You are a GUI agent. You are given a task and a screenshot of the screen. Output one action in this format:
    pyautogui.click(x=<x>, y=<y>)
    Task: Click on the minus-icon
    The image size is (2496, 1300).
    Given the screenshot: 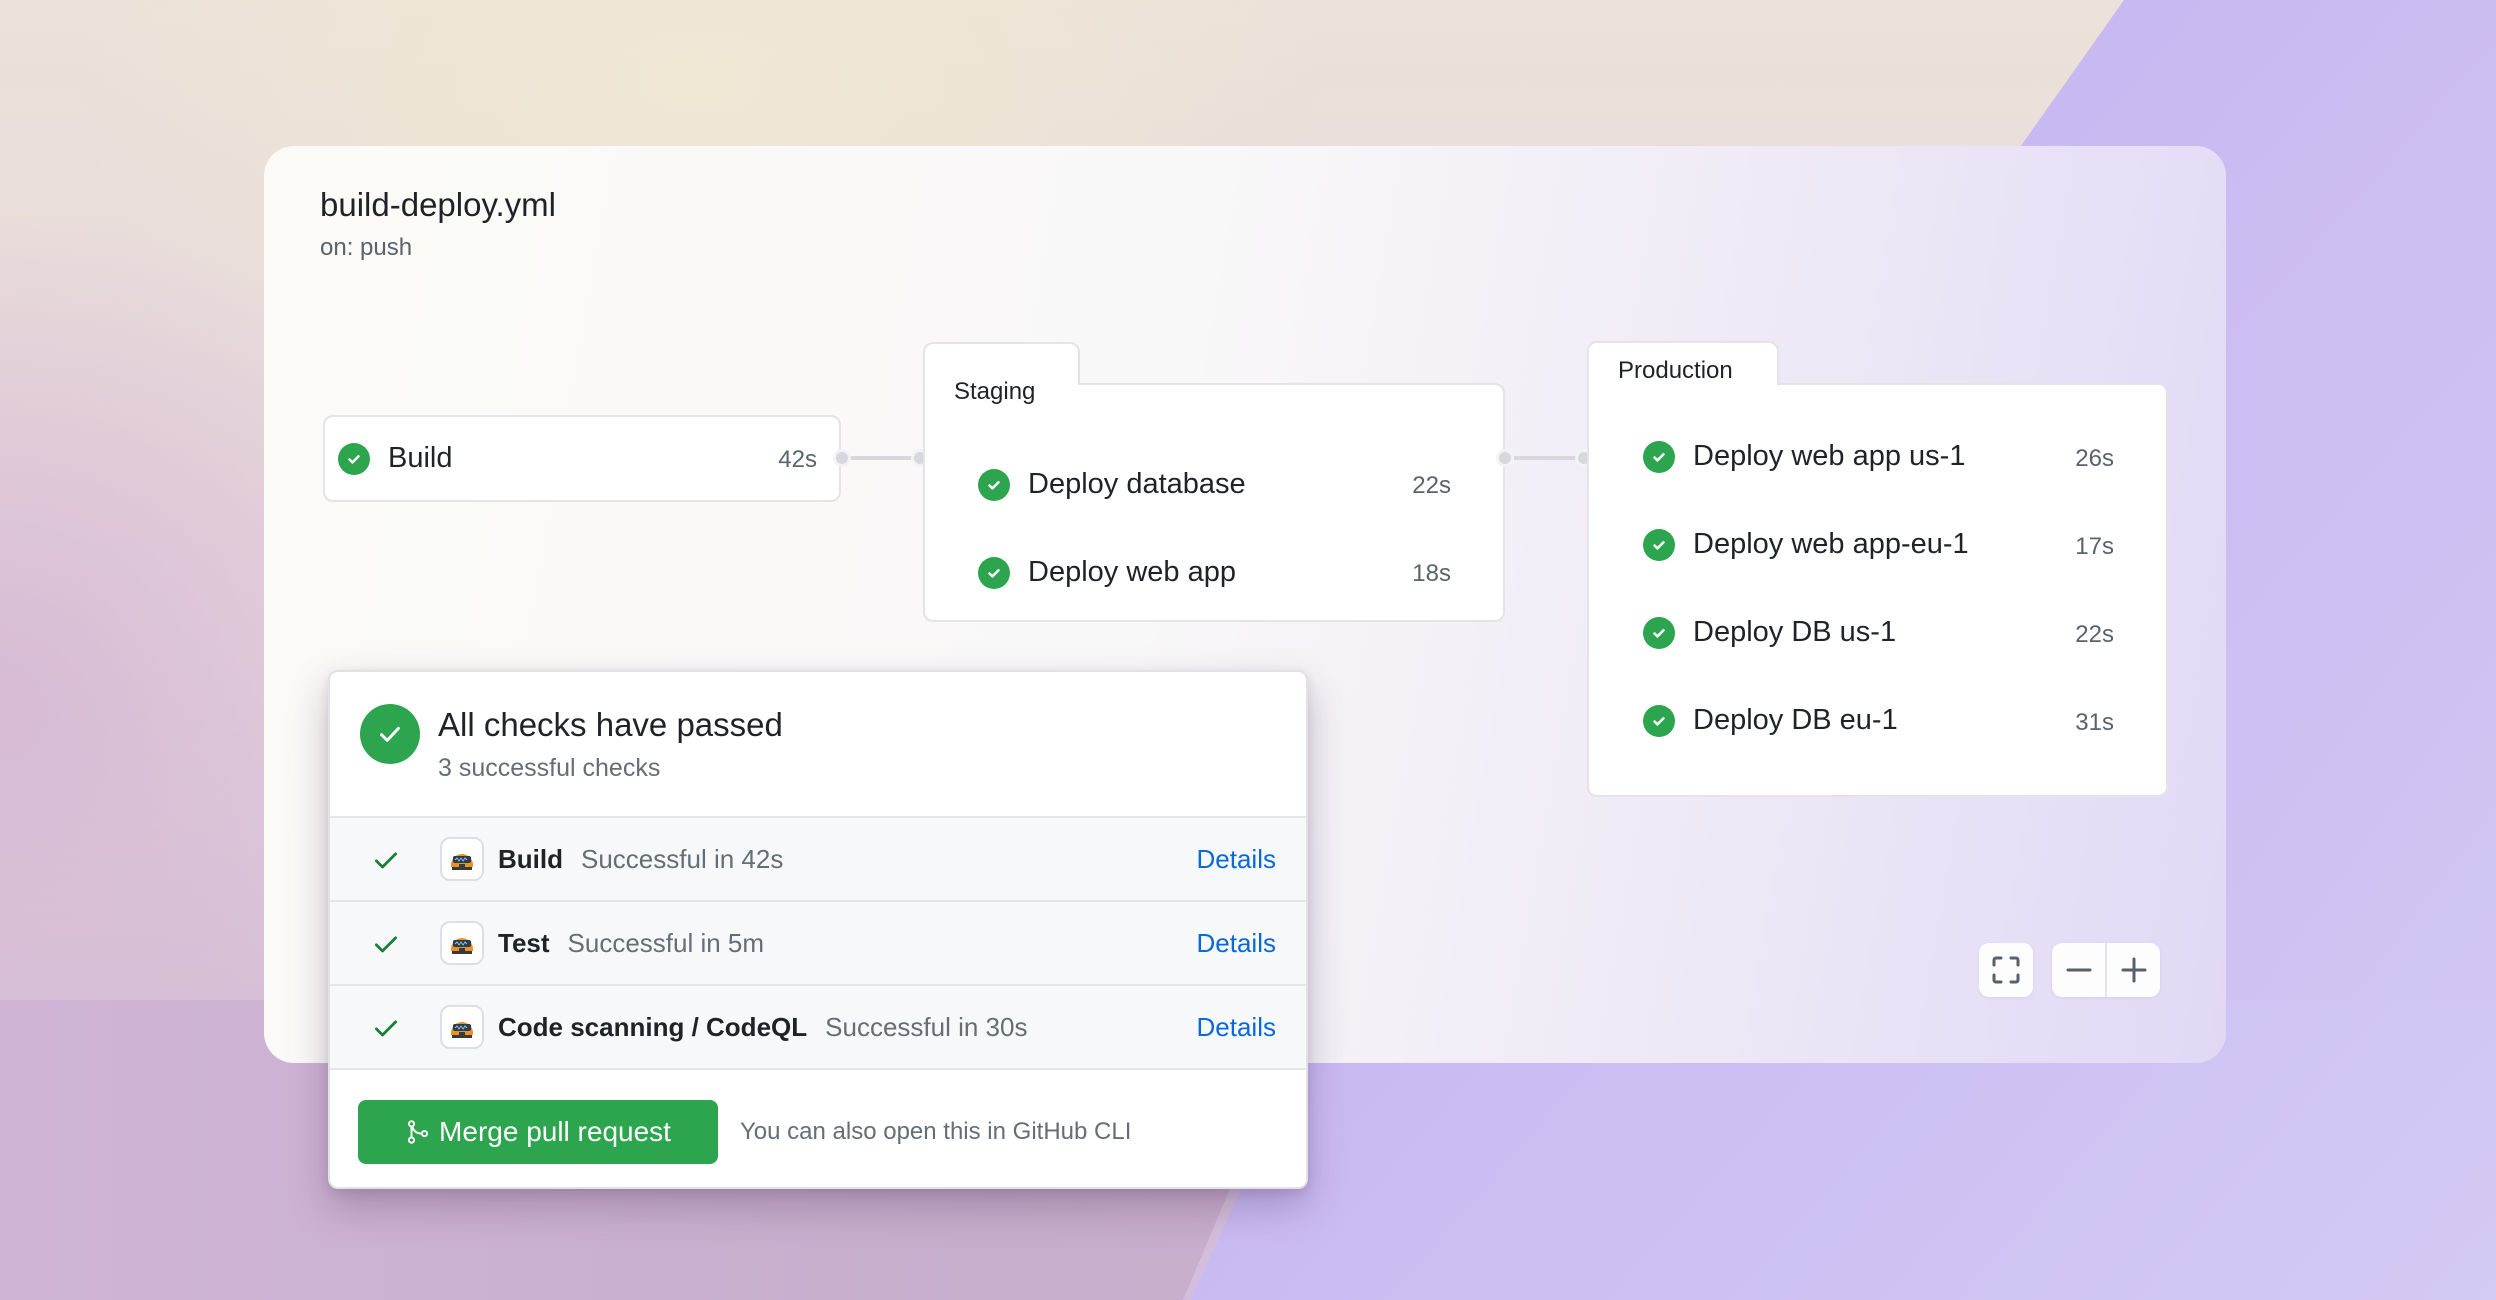 What is the action you would take?
    pyautogui.click(x=2078, y=970)
    